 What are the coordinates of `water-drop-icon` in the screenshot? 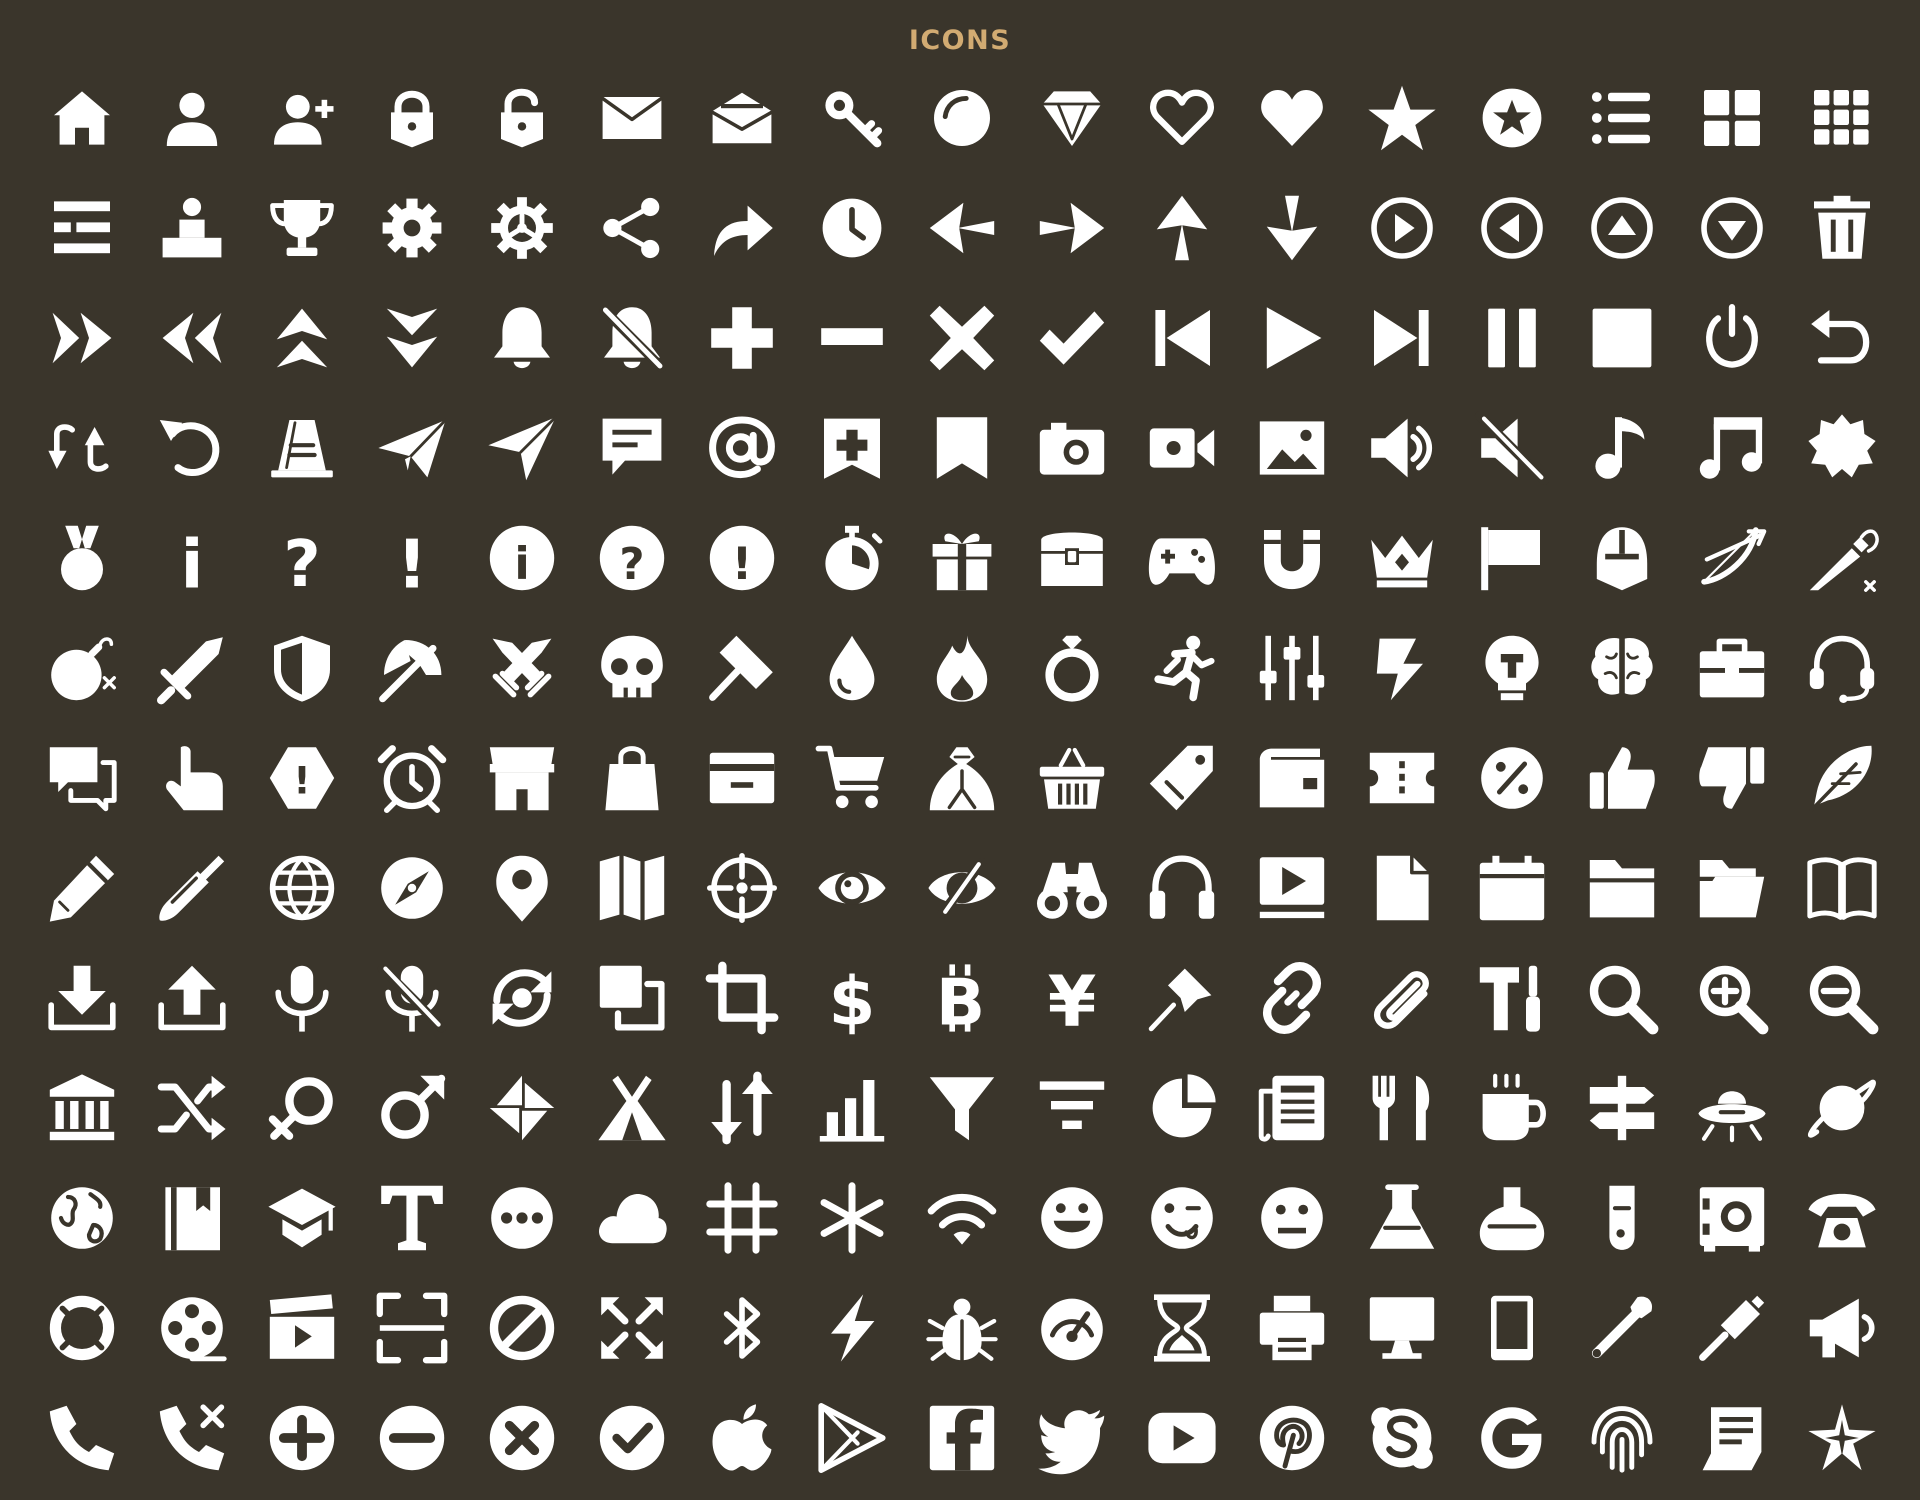 It's located at (852, 668).